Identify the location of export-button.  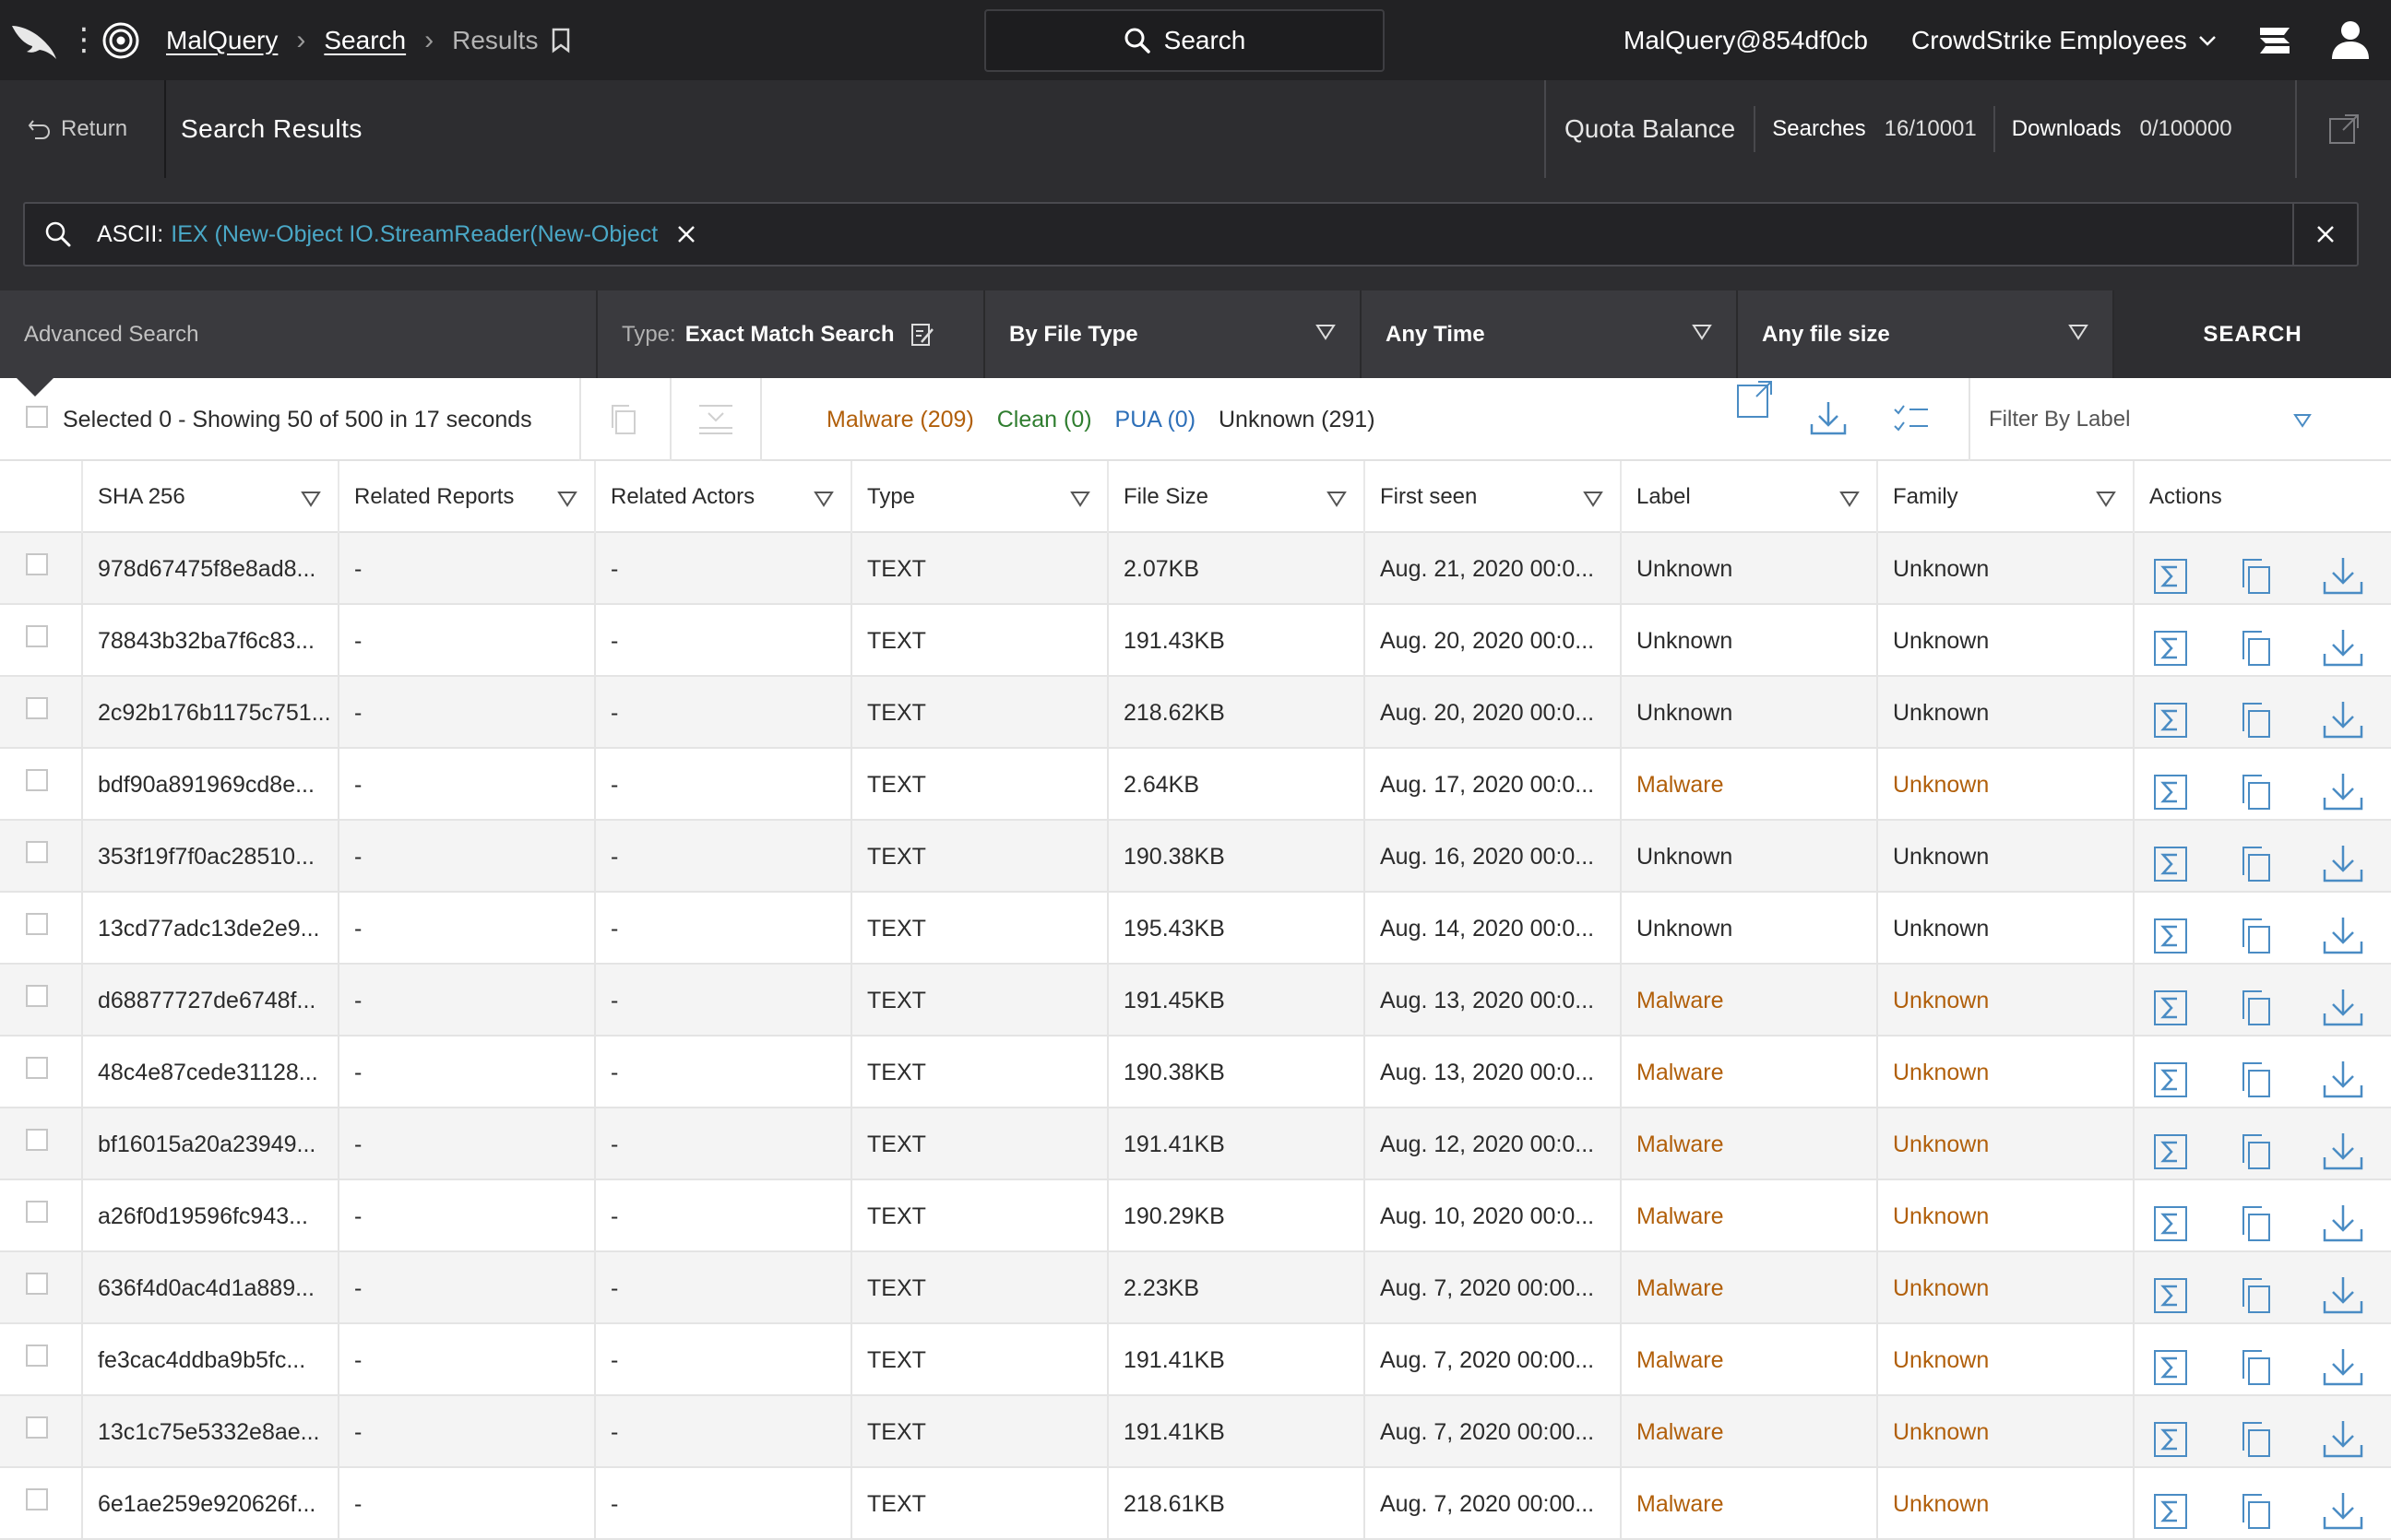
(2343, 129).